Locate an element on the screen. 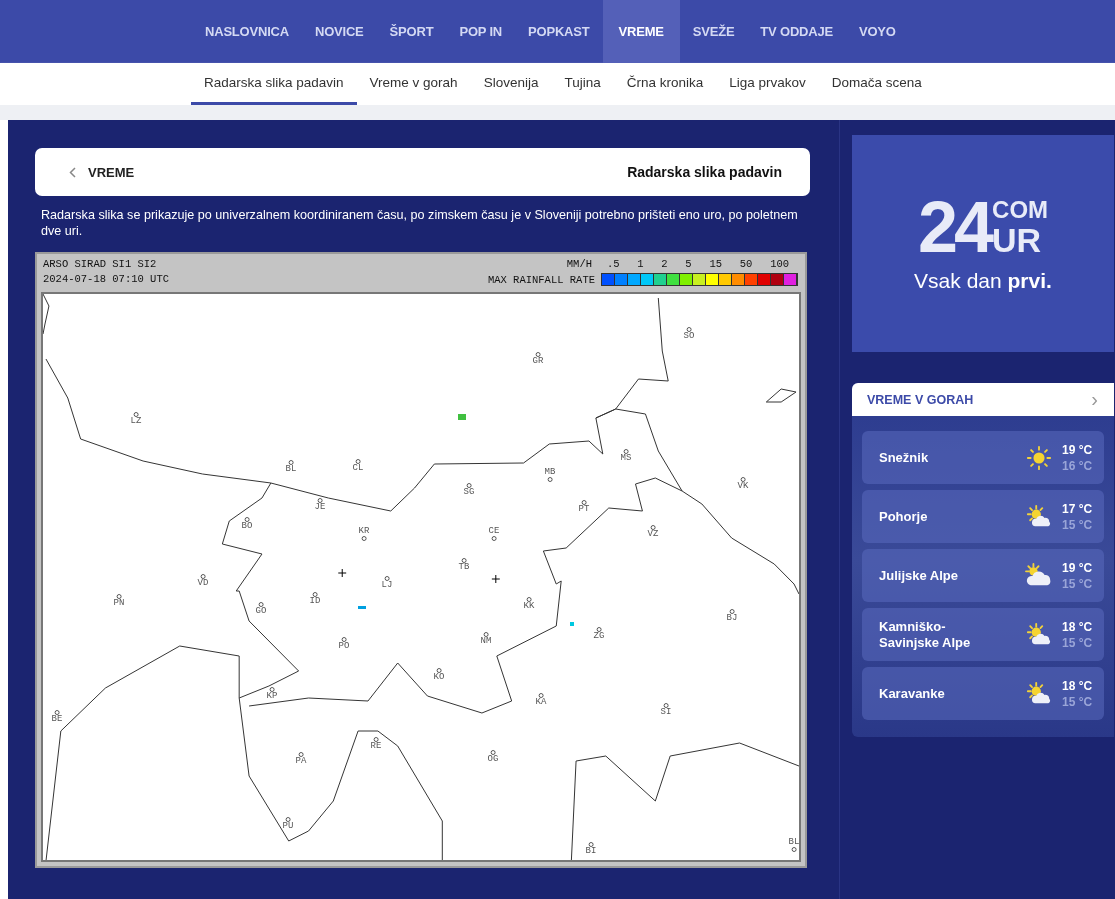 The height and width of the screenshot is (899, 1115). sun-icon is located at coordinates (1039, 457).